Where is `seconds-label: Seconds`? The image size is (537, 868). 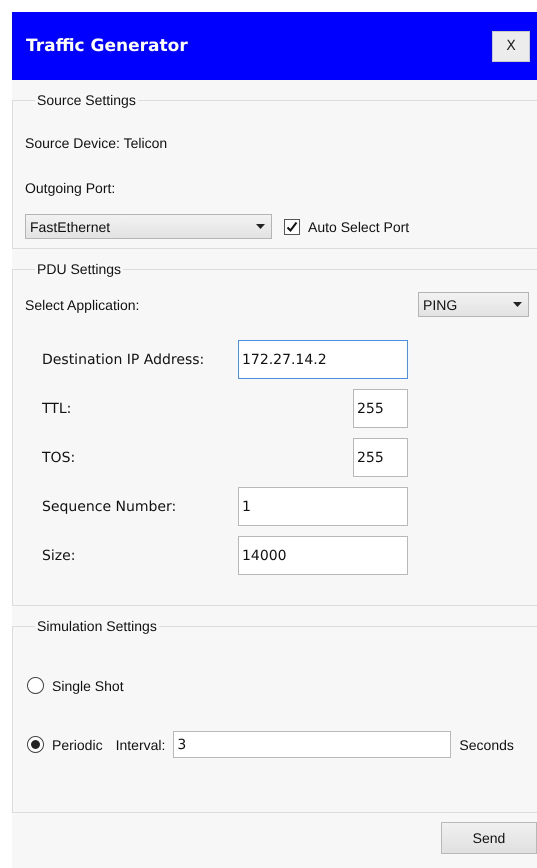
seconds-label: Seconds is located at coordinates (486, 744).